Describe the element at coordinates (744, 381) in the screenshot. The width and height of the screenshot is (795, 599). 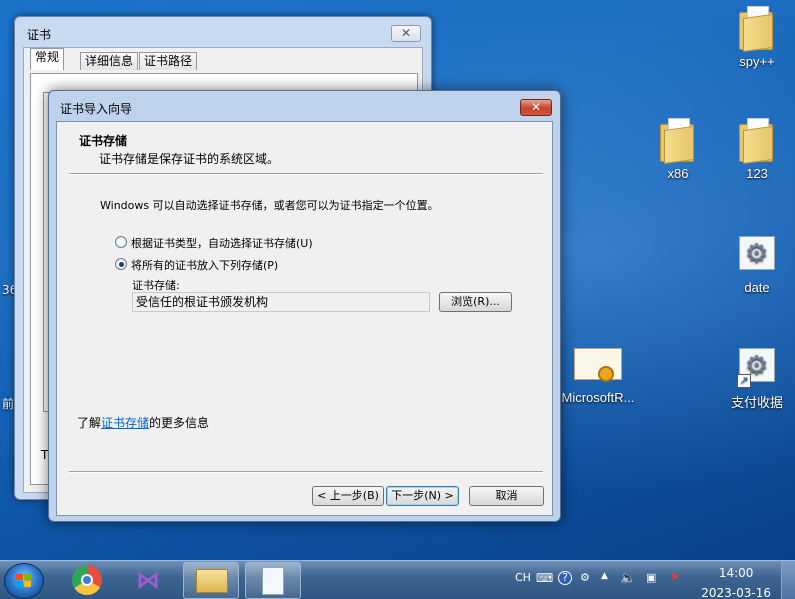
I see `shortcut-arrow-icon: ↗` at that location.